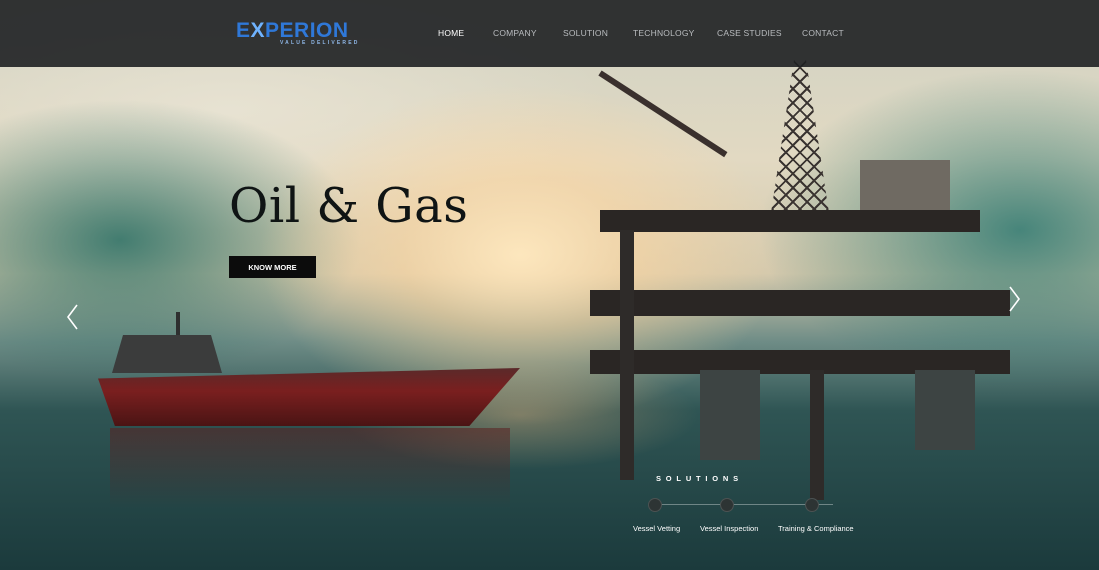 This screenshot has width=1099, height=570. I want to click on ship-reflection, so click(310, 468).